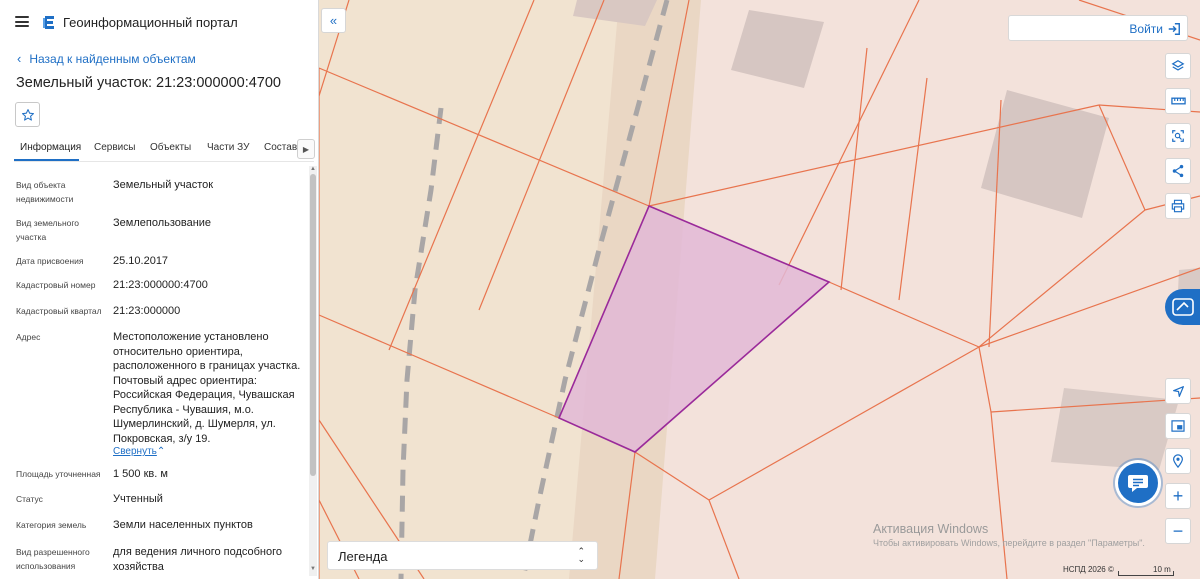 Image resolution: width=1200 pixels, height=579 pixels. I want to click on back-to-results-link: ‹ Назад к найденным объектам, so click(106, 58).